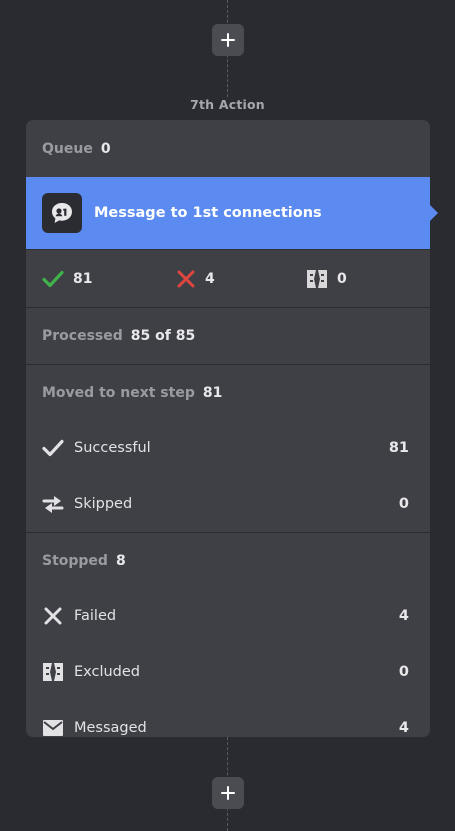 The height and width of the screenshot is (831, 455). Describe the element at coordinates (120, 560) in the screenshot. I see `stopped-value: 8` at that location.